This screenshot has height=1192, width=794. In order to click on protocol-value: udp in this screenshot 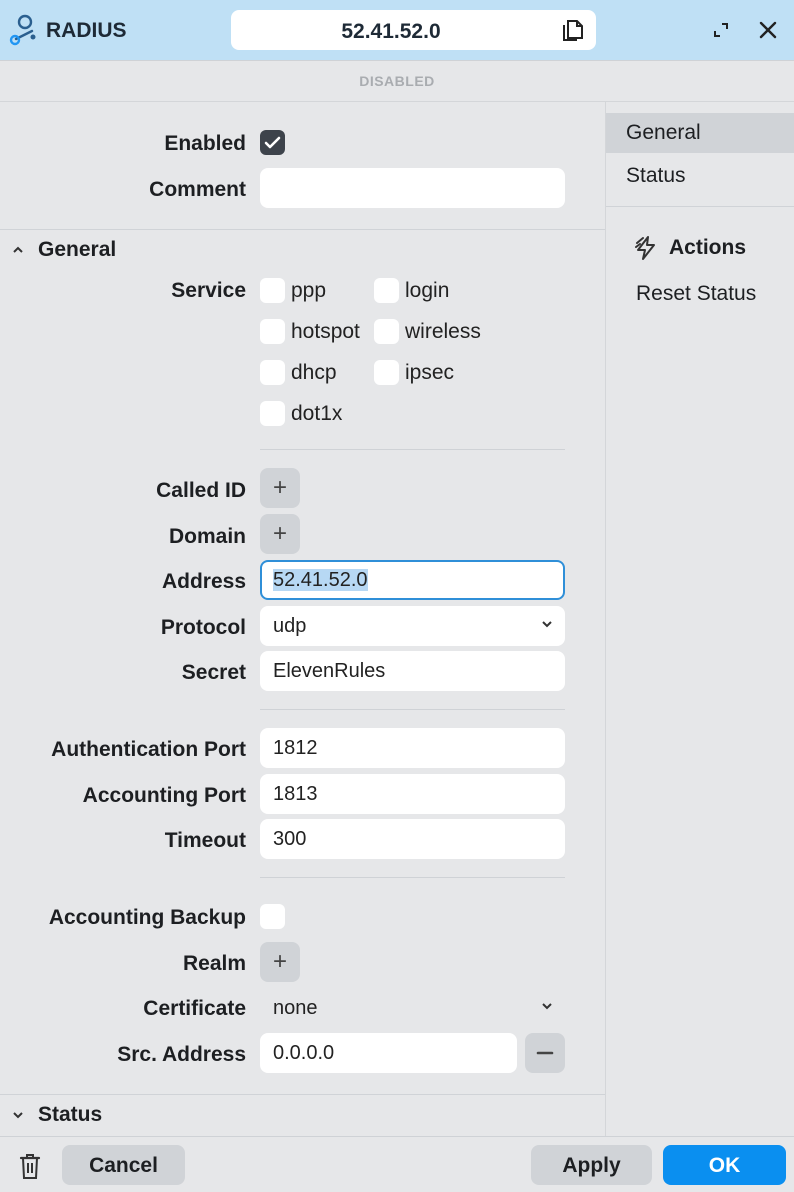, I will do `click(290, 626)`.